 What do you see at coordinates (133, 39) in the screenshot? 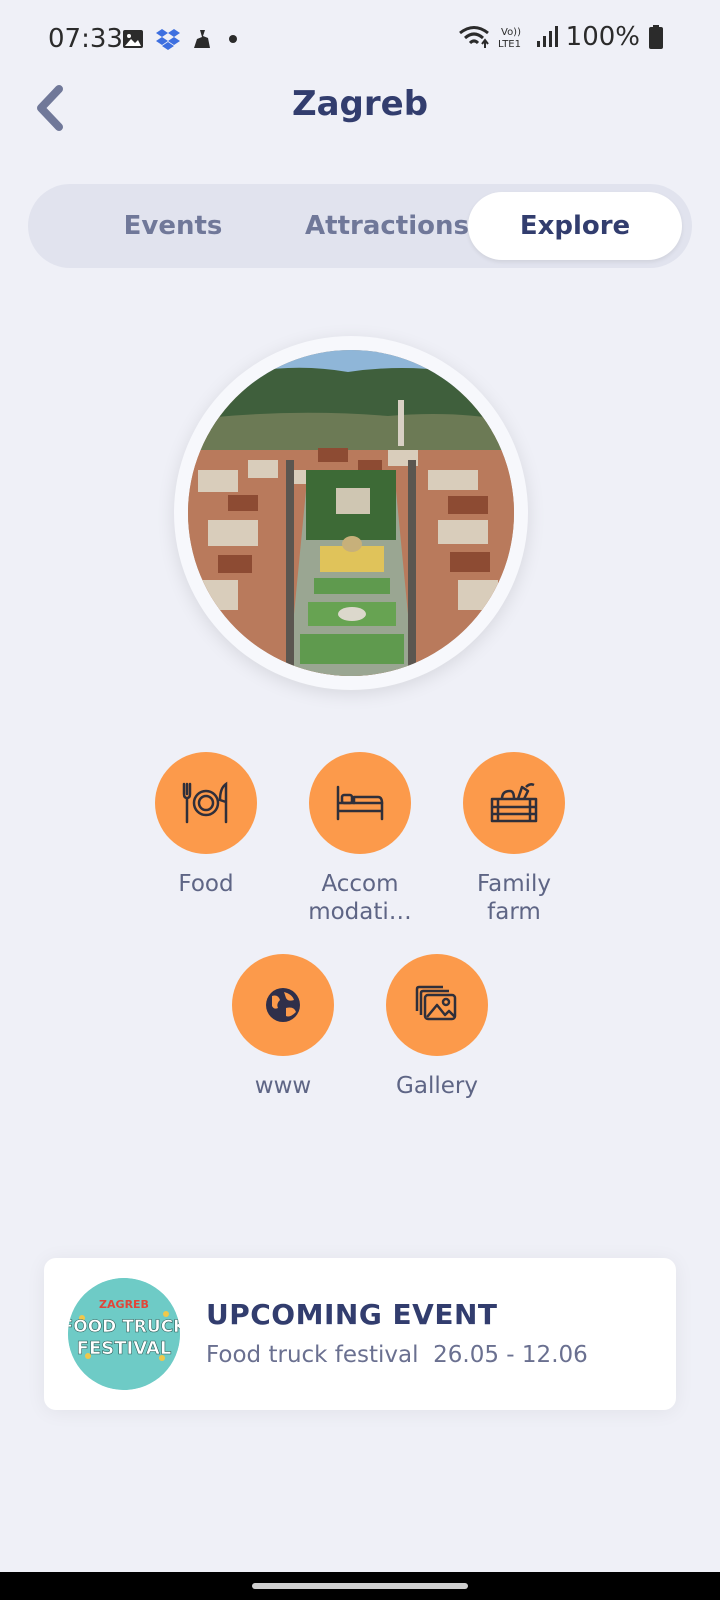
I see `image-icon` at bounding box center [133, 39].